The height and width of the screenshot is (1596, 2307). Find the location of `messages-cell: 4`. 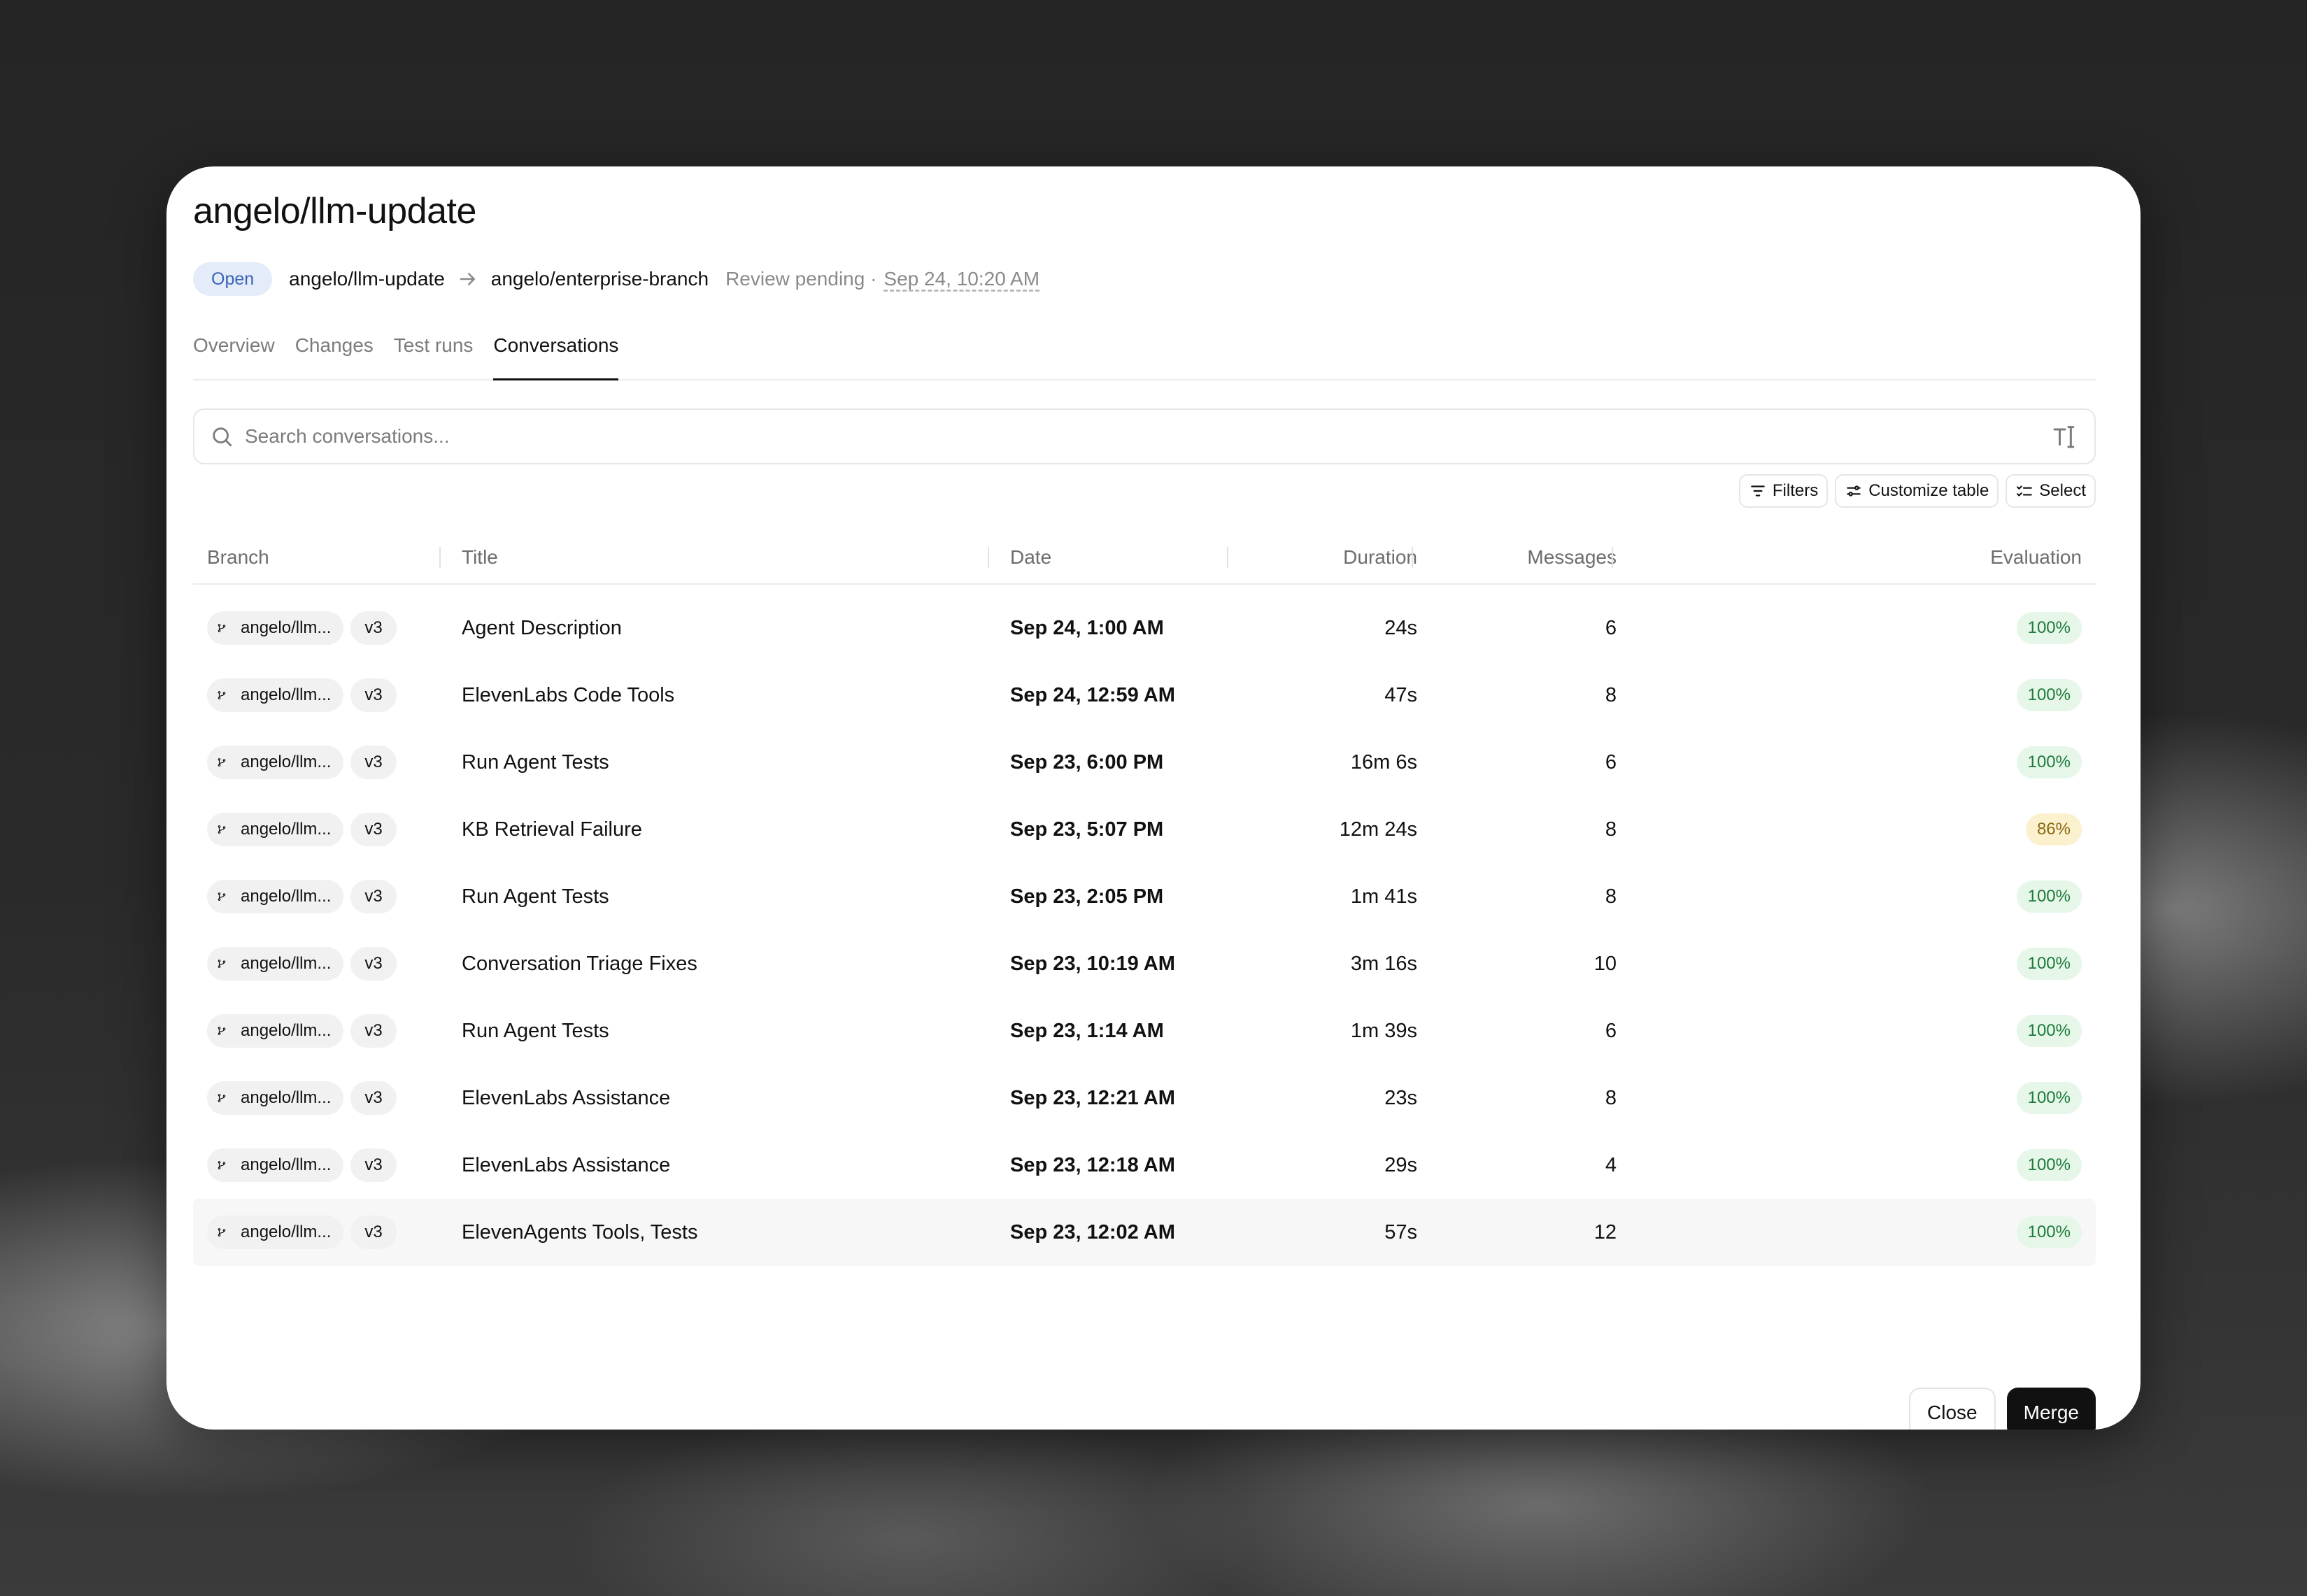

messages-cell: 4 is located at coordinates (1611, 1164).